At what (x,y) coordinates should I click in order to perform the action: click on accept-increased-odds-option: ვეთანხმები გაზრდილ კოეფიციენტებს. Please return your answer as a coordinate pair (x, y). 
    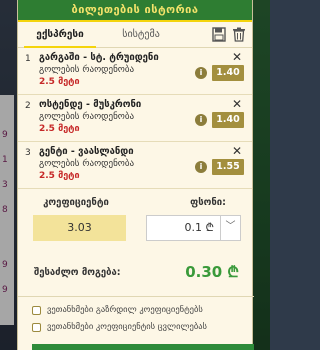
    Looking at the image, I should click on (117, 310).